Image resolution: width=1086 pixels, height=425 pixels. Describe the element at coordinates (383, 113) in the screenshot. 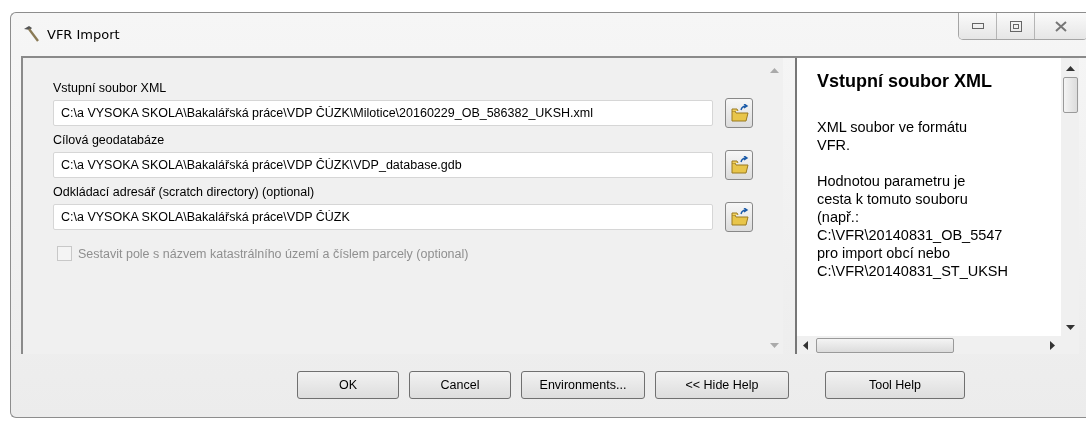

I see `input-field: C:\a VYSOKA SKOLA\Bakalářská práce\VDP ČÚZK\Milotice\20160229_OB_586382_UKSH.xml` at that location.